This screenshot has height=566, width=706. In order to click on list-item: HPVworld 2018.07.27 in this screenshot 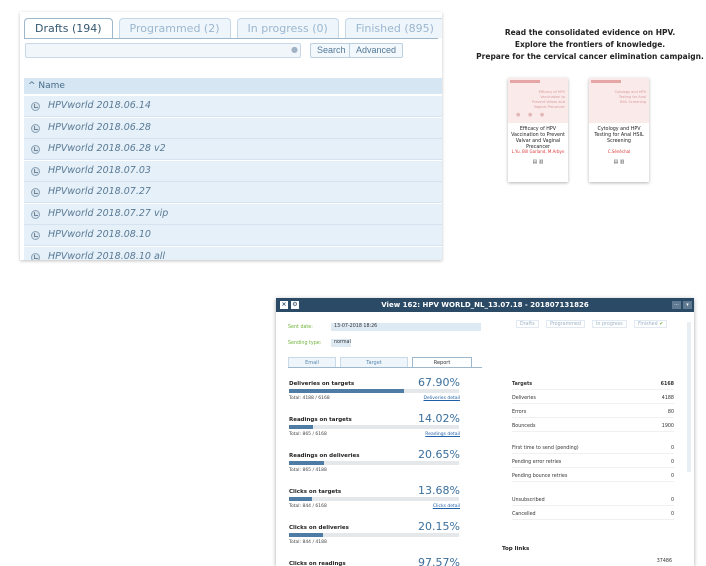, I will do `click(233, 192)`.